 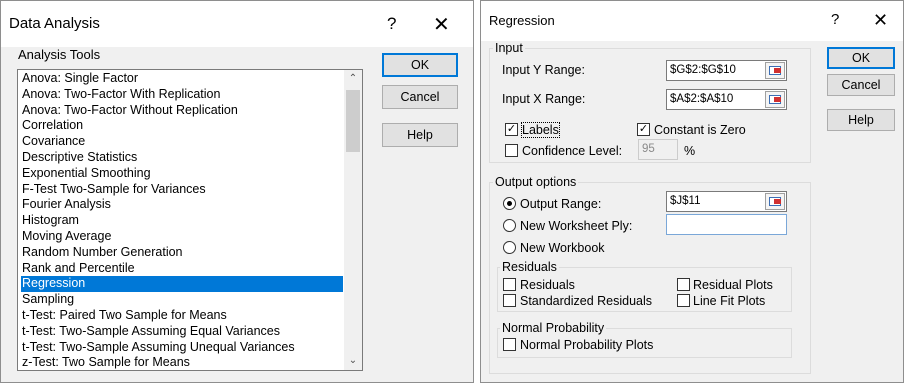 What do you see at coordinates (353, 361) in the screenshot?
I see `scroll-down-icon: ⌄` at bounding box center [353, 361].